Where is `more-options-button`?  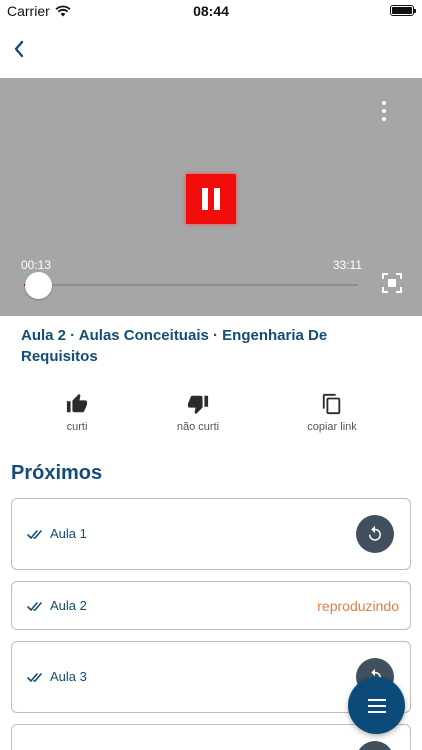 more-options-button is located at coordinates (384, 111).